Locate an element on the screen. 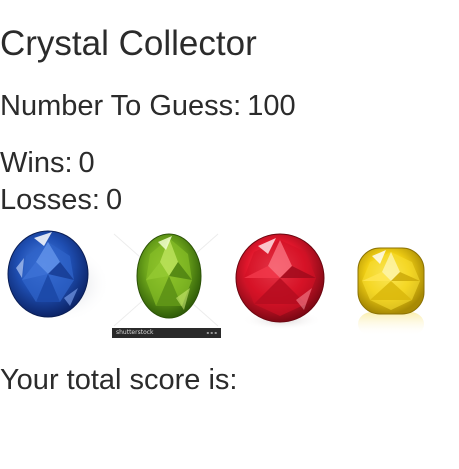 The height and width of the screenshot is (469, 459). losses-display: Losses: 0 is located at coordinates (61, 200).